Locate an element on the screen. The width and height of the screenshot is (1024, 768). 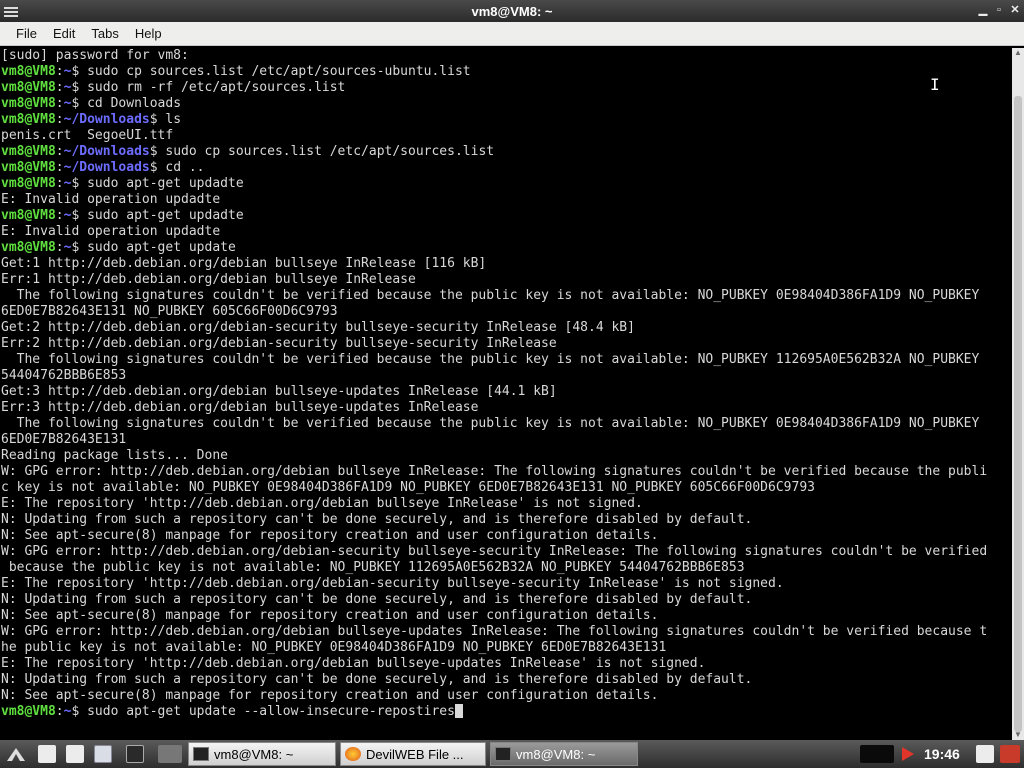
clock: 19:46 is located at coordinates (942, 754).